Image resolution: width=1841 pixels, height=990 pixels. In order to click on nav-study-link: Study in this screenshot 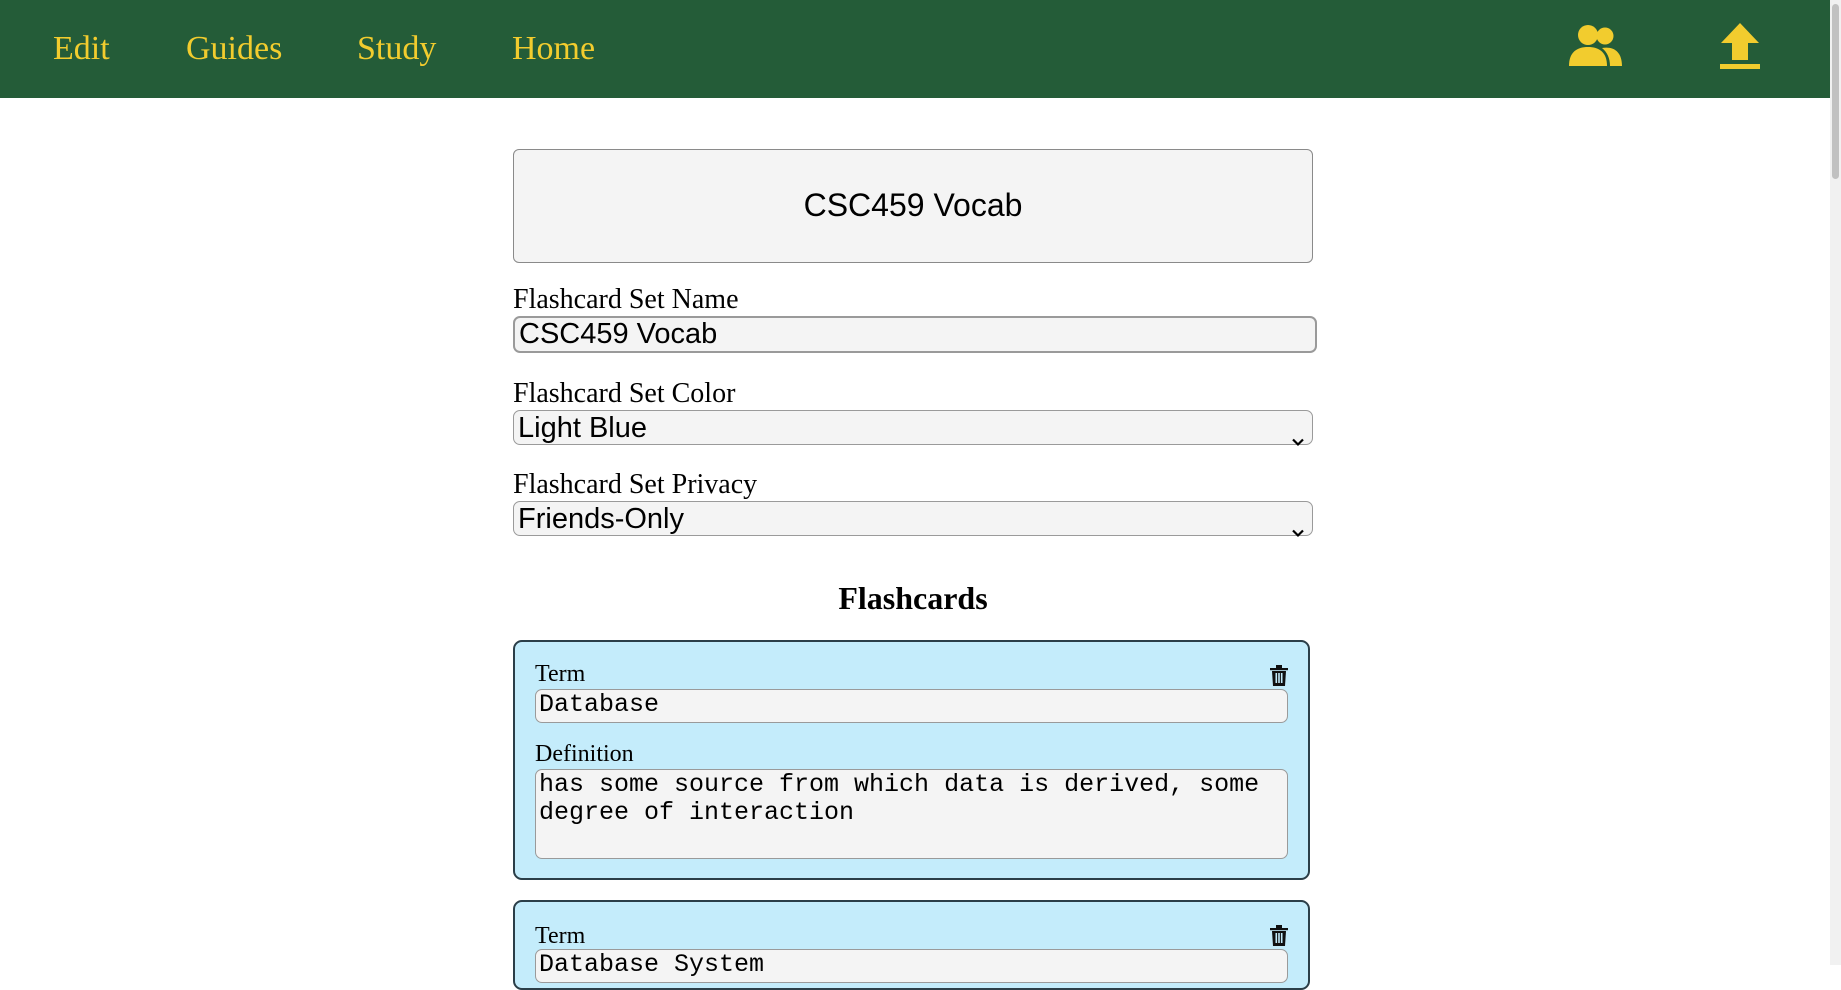, I will do `click(396, 49)`.